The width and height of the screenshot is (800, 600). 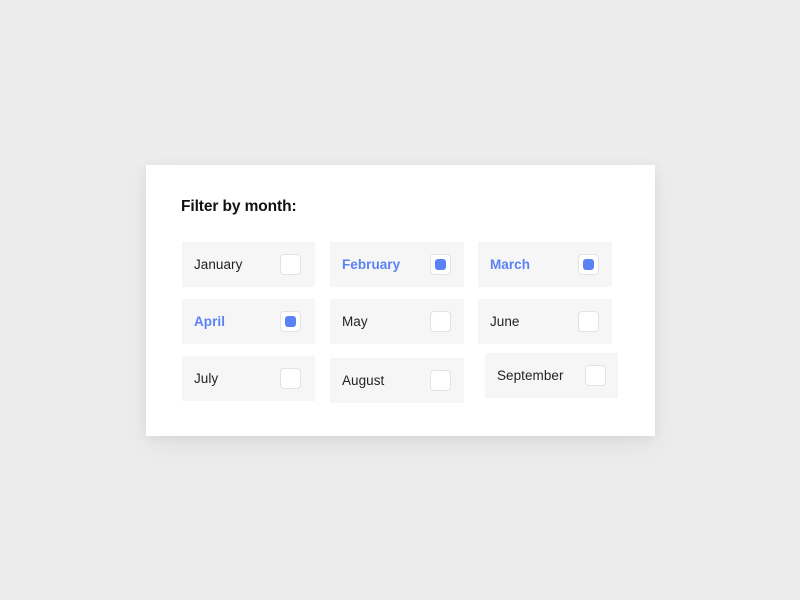 What do you see at coordinates (371, 264) in the screenshot?
I see `month-label-february: February` at bounding box center [371, 264].